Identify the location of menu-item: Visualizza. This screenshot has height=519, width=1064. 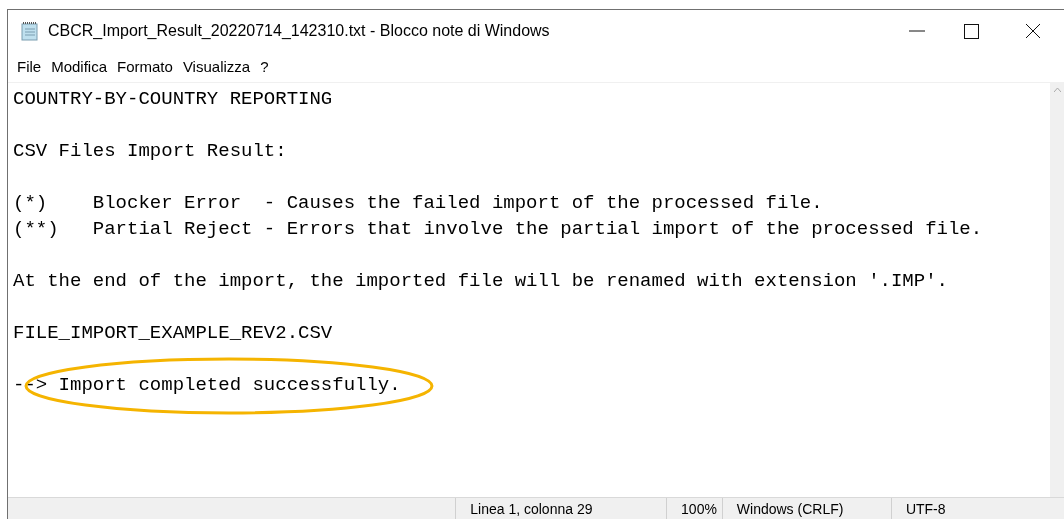
(216, 67).